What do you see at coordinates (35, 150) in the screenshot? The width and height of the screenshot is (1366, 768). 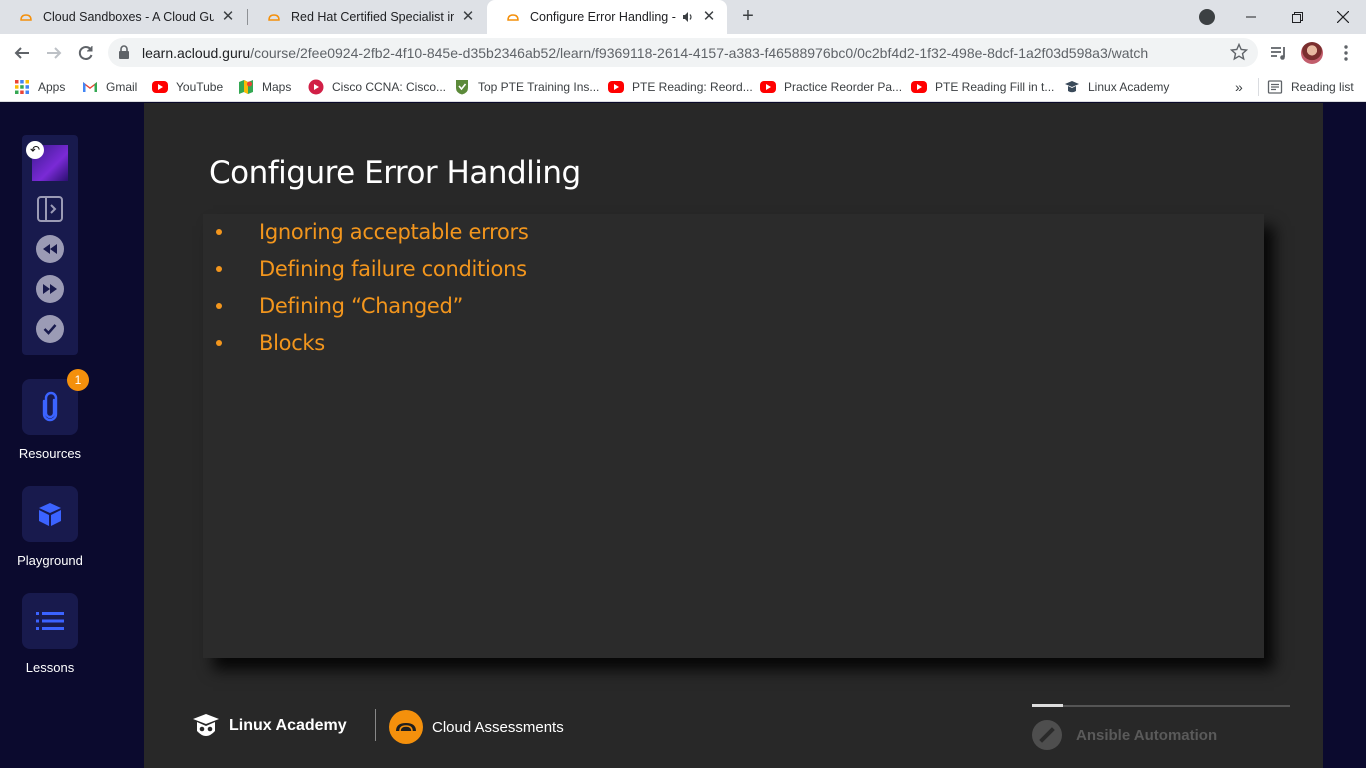 I see `back-to-course-icon: ↶` at bounding box center [35, 150].